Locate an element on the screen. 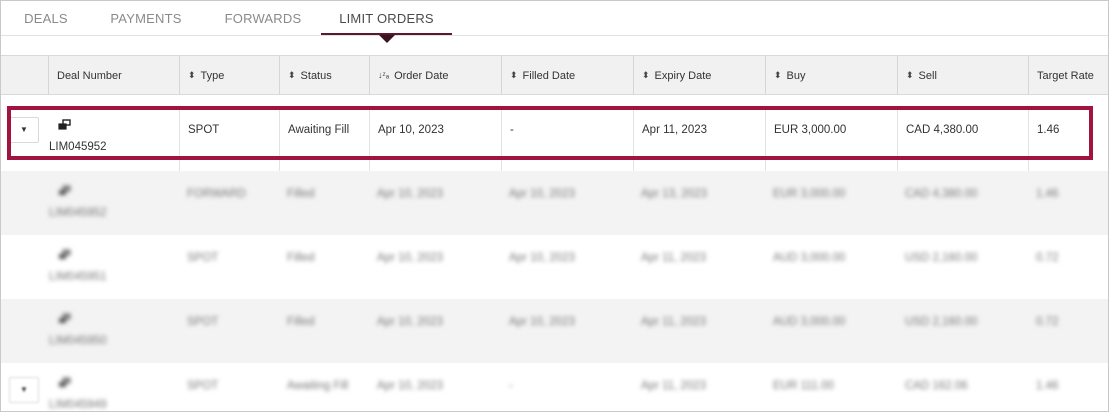  tab-payments: PAYMENTS is located at coordinates (146, 18).